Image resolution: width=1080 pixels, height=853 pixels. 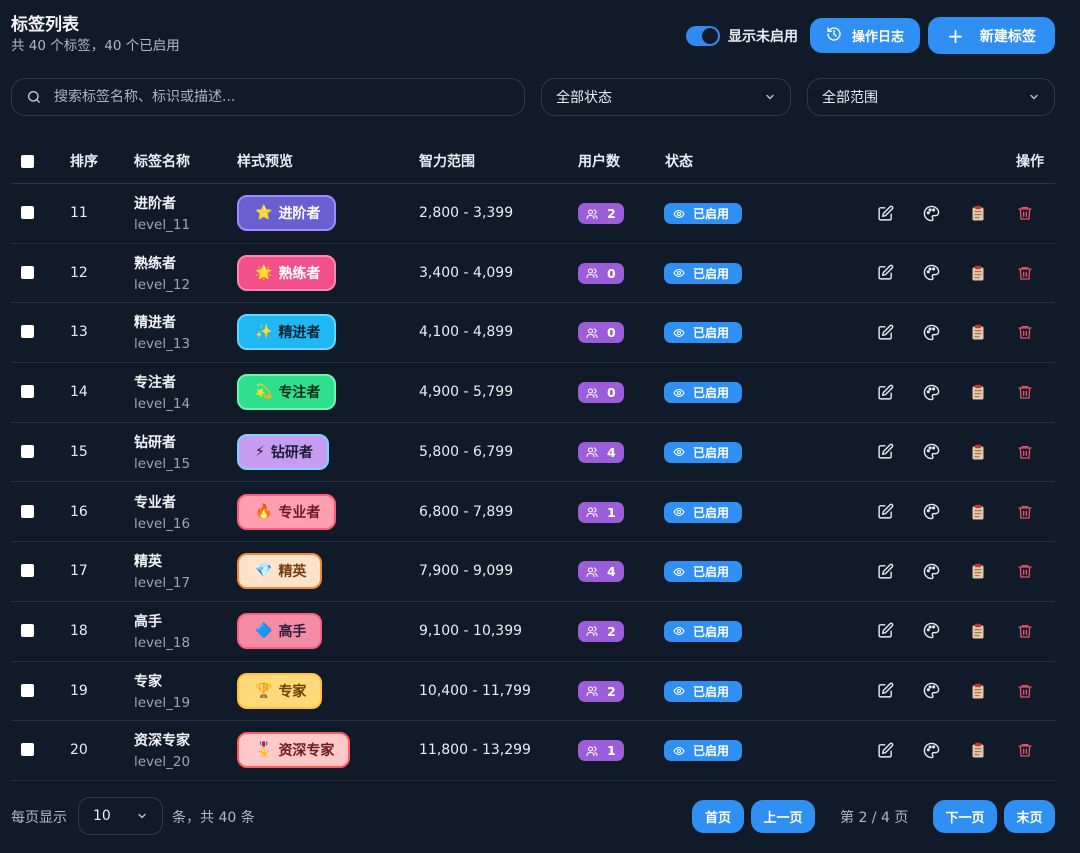 I want to click on user-count: 0, so click(x=611, y=333).